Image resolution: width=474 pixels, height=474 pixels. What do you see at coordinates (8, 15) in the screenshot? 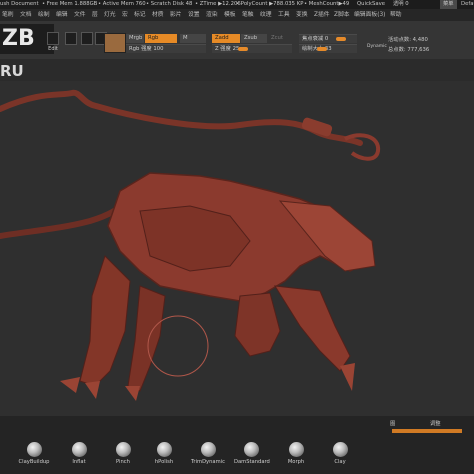
I see `menu-item: 笔刷` at bounding box center [8, 15].